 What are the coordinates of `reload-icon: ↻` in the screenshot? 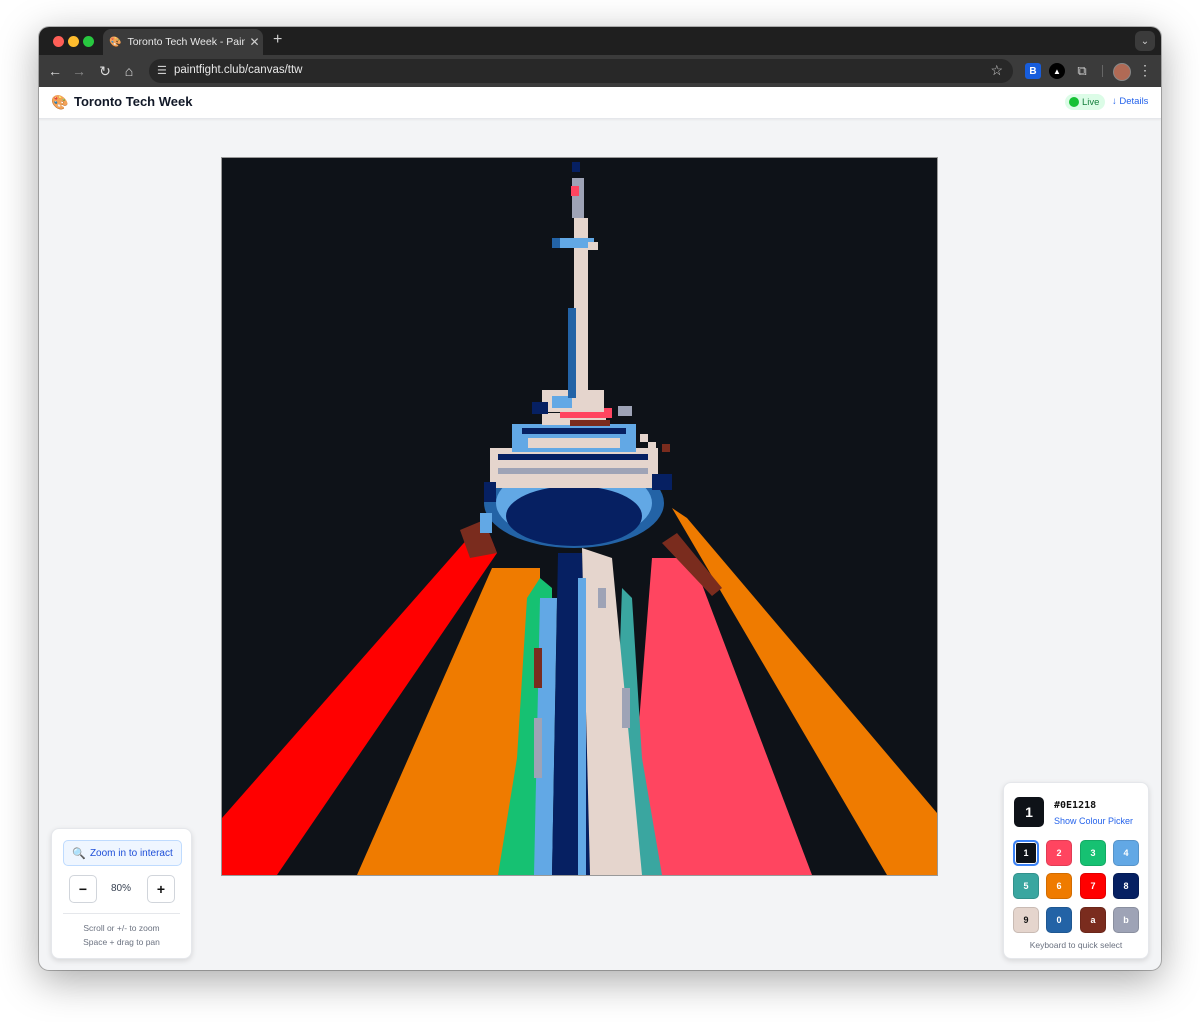 It's located at (105, 71).